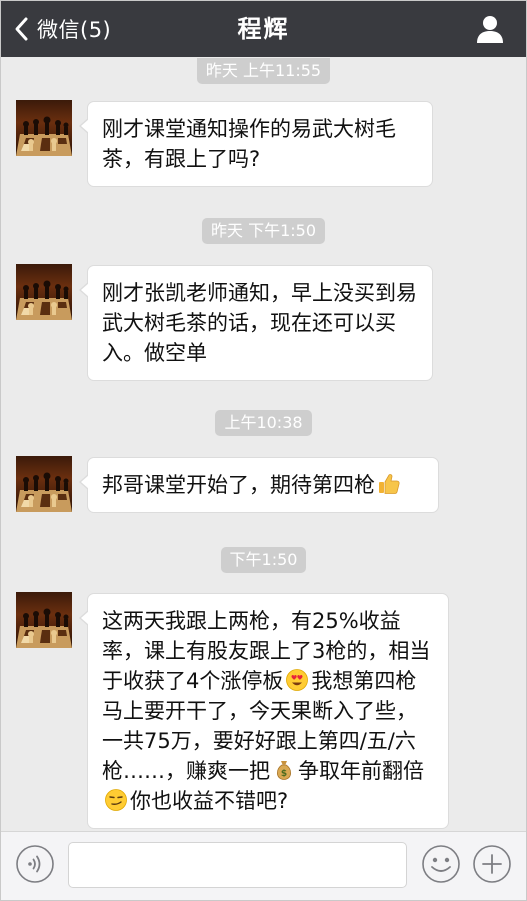 Image resolution: width=527 pixels, height=901 pixels. I want to click on message-text: 刚才张凯老师通知，早上没买到易武大树毛茶的话，现在还可以买入。做空单, so click(259, 323).